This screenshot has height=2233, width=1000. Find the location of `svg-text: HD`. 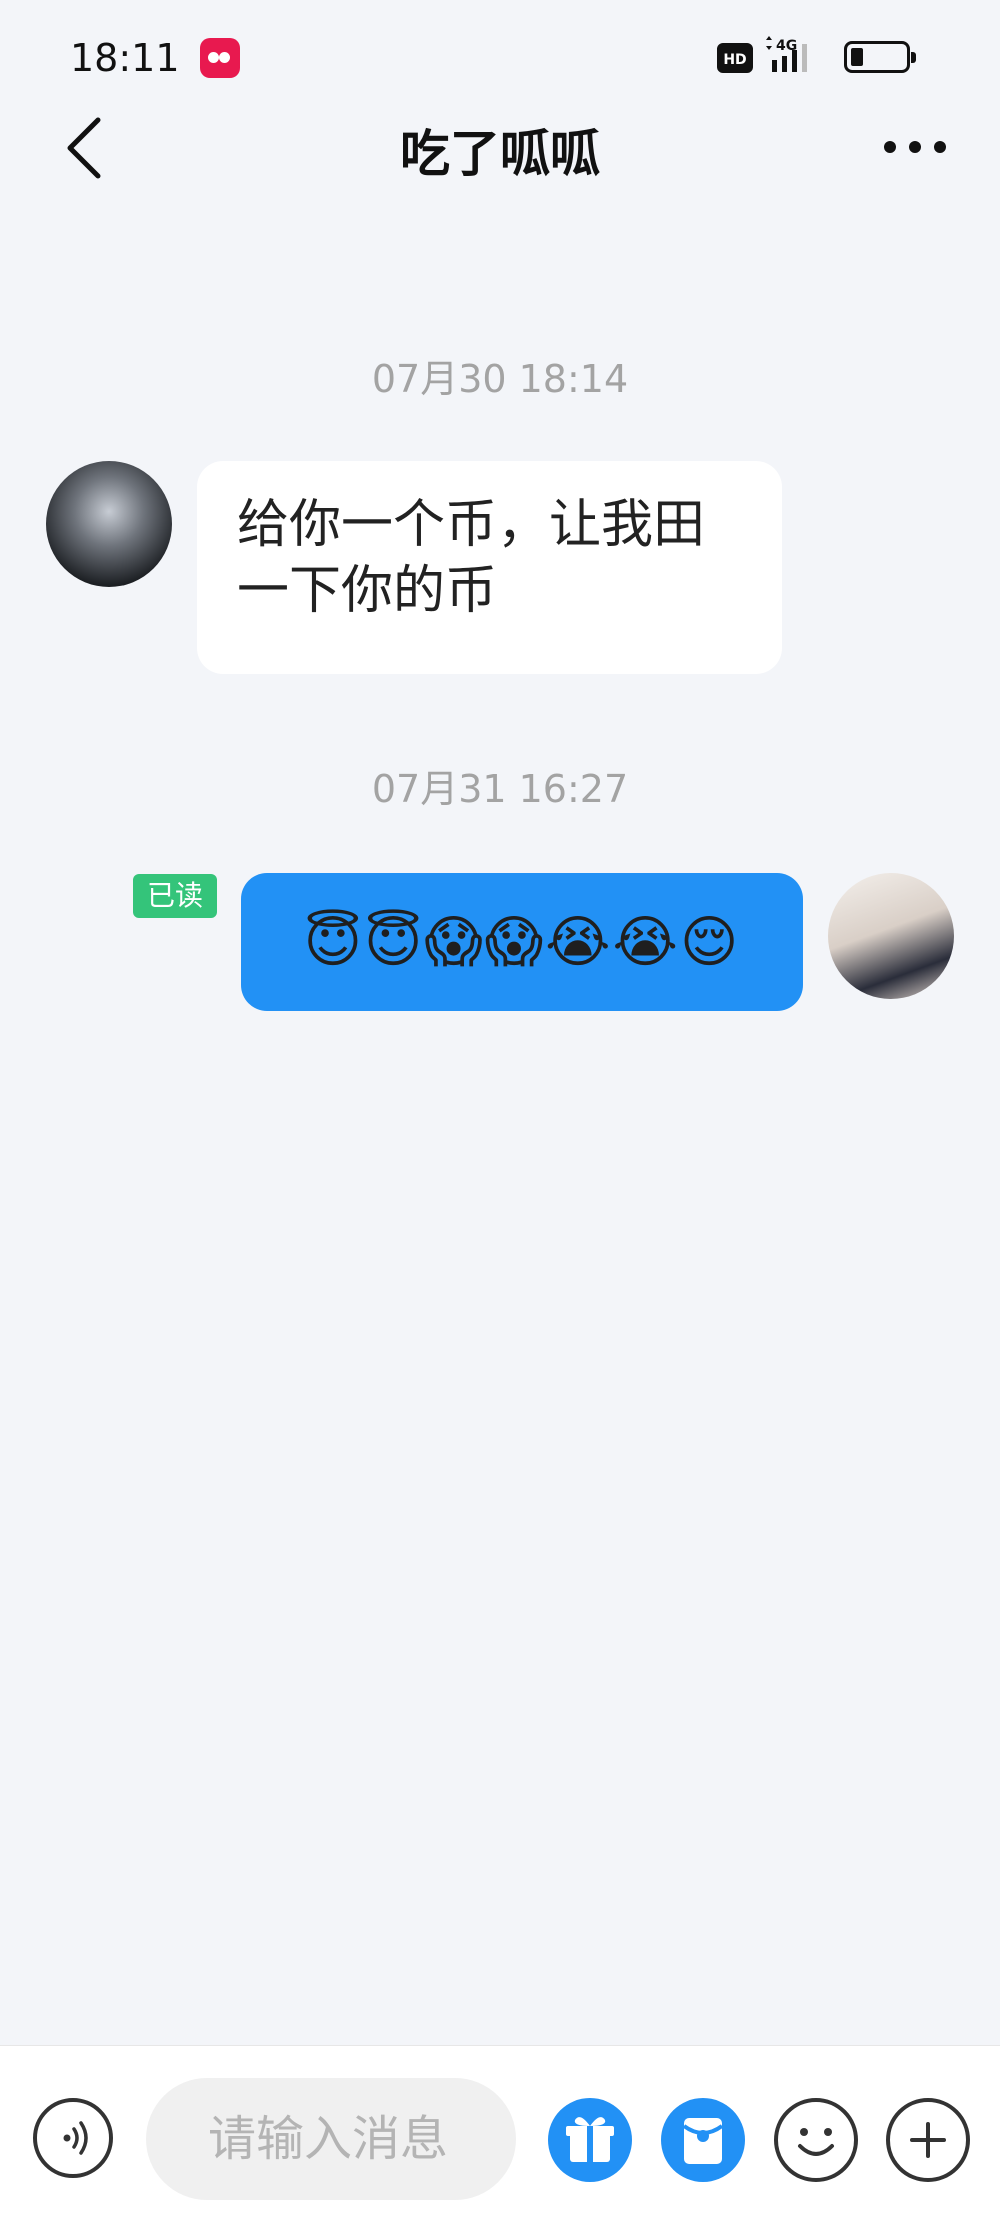

svg-text: HD is located at coordinates (734, 60).